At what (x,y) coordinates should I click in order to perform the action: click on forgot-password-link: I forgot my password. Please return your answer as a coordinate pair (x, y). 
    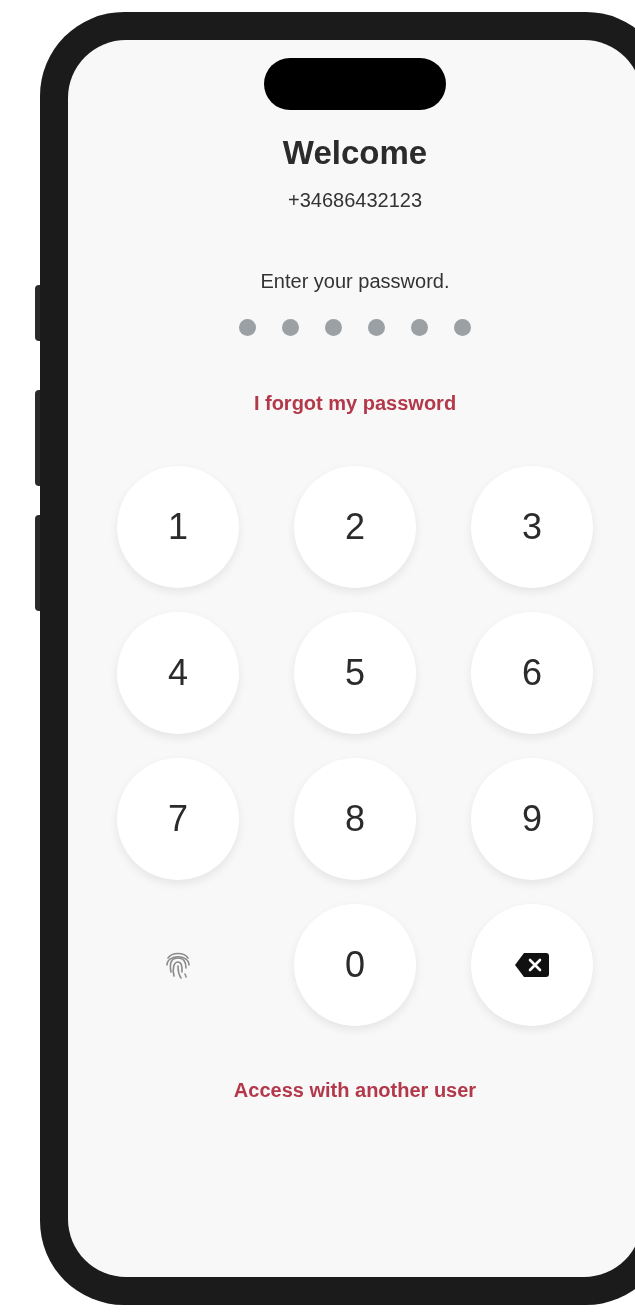
    Looking at the image, I should click on (355, 403).